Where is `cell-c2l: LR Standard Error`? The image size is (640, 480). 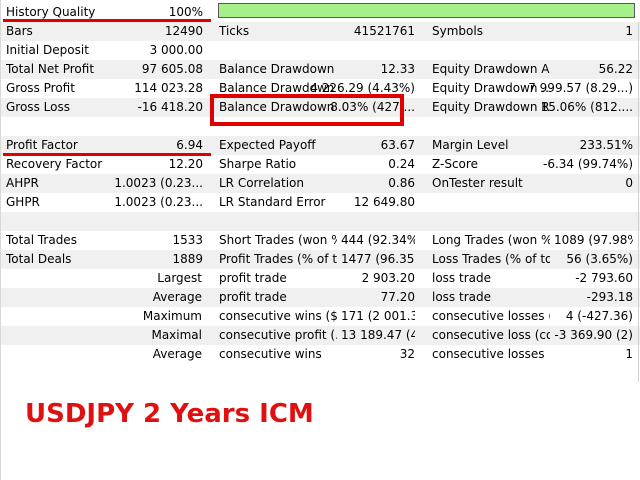
cell-c2l: LR Standard Error is located at coordinates (272, 202).